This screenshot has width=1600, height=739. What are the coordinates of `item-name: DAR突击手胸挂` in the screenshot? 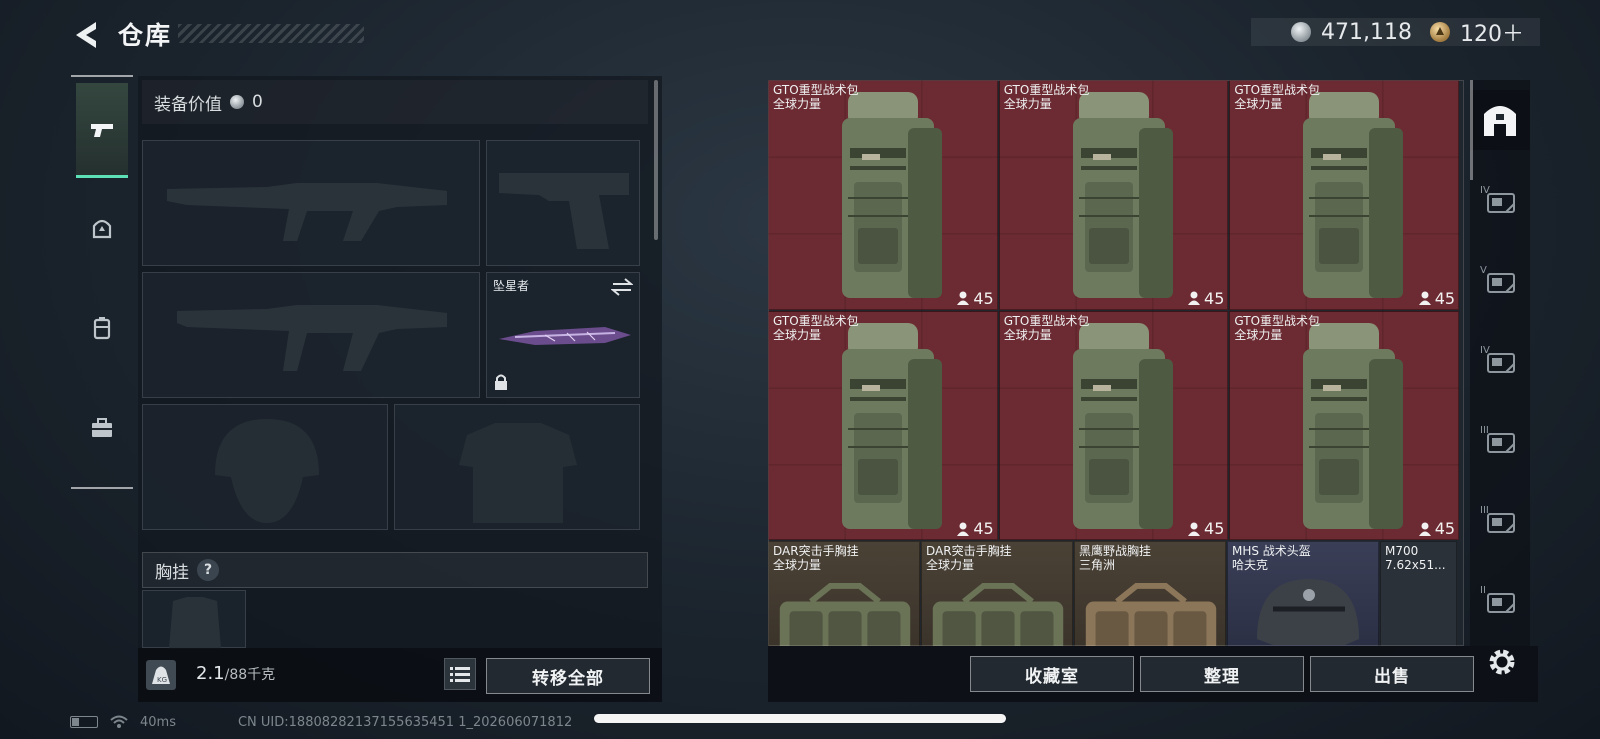 It's located at (816, 551).